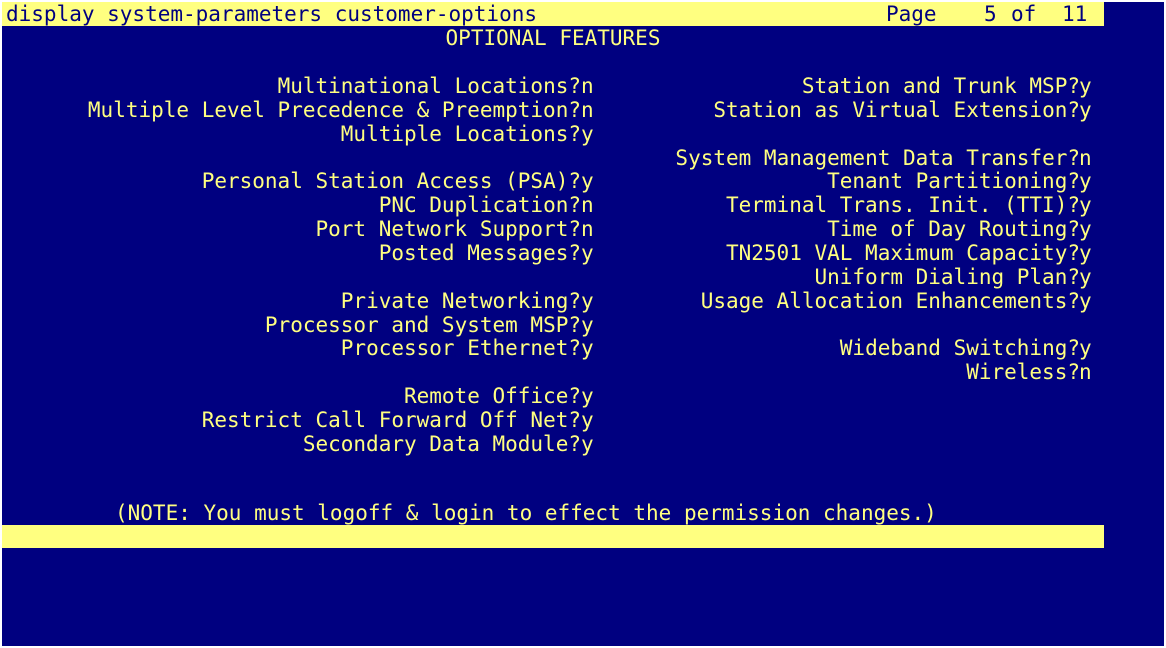 Image resolution: width=1166 pixels, height=648 pixels. I want to click on left-field-label: Restrict Call Forward Off Net?, so click(391, 419).